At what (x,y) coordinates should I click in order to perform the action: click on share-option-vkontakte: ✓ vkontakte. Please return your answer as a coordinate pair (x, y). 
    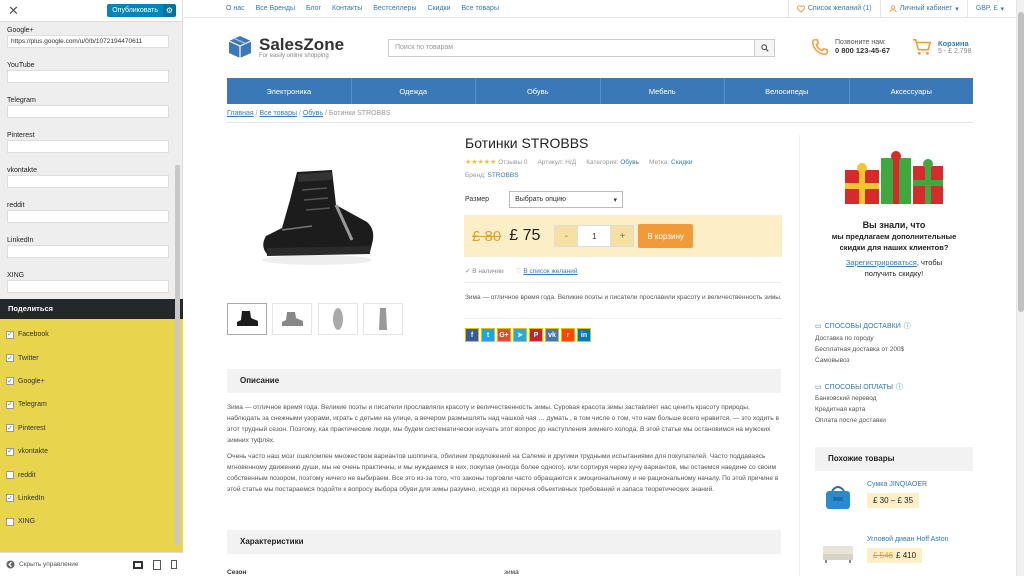
    Looking at the image, I should click on (94, 451).